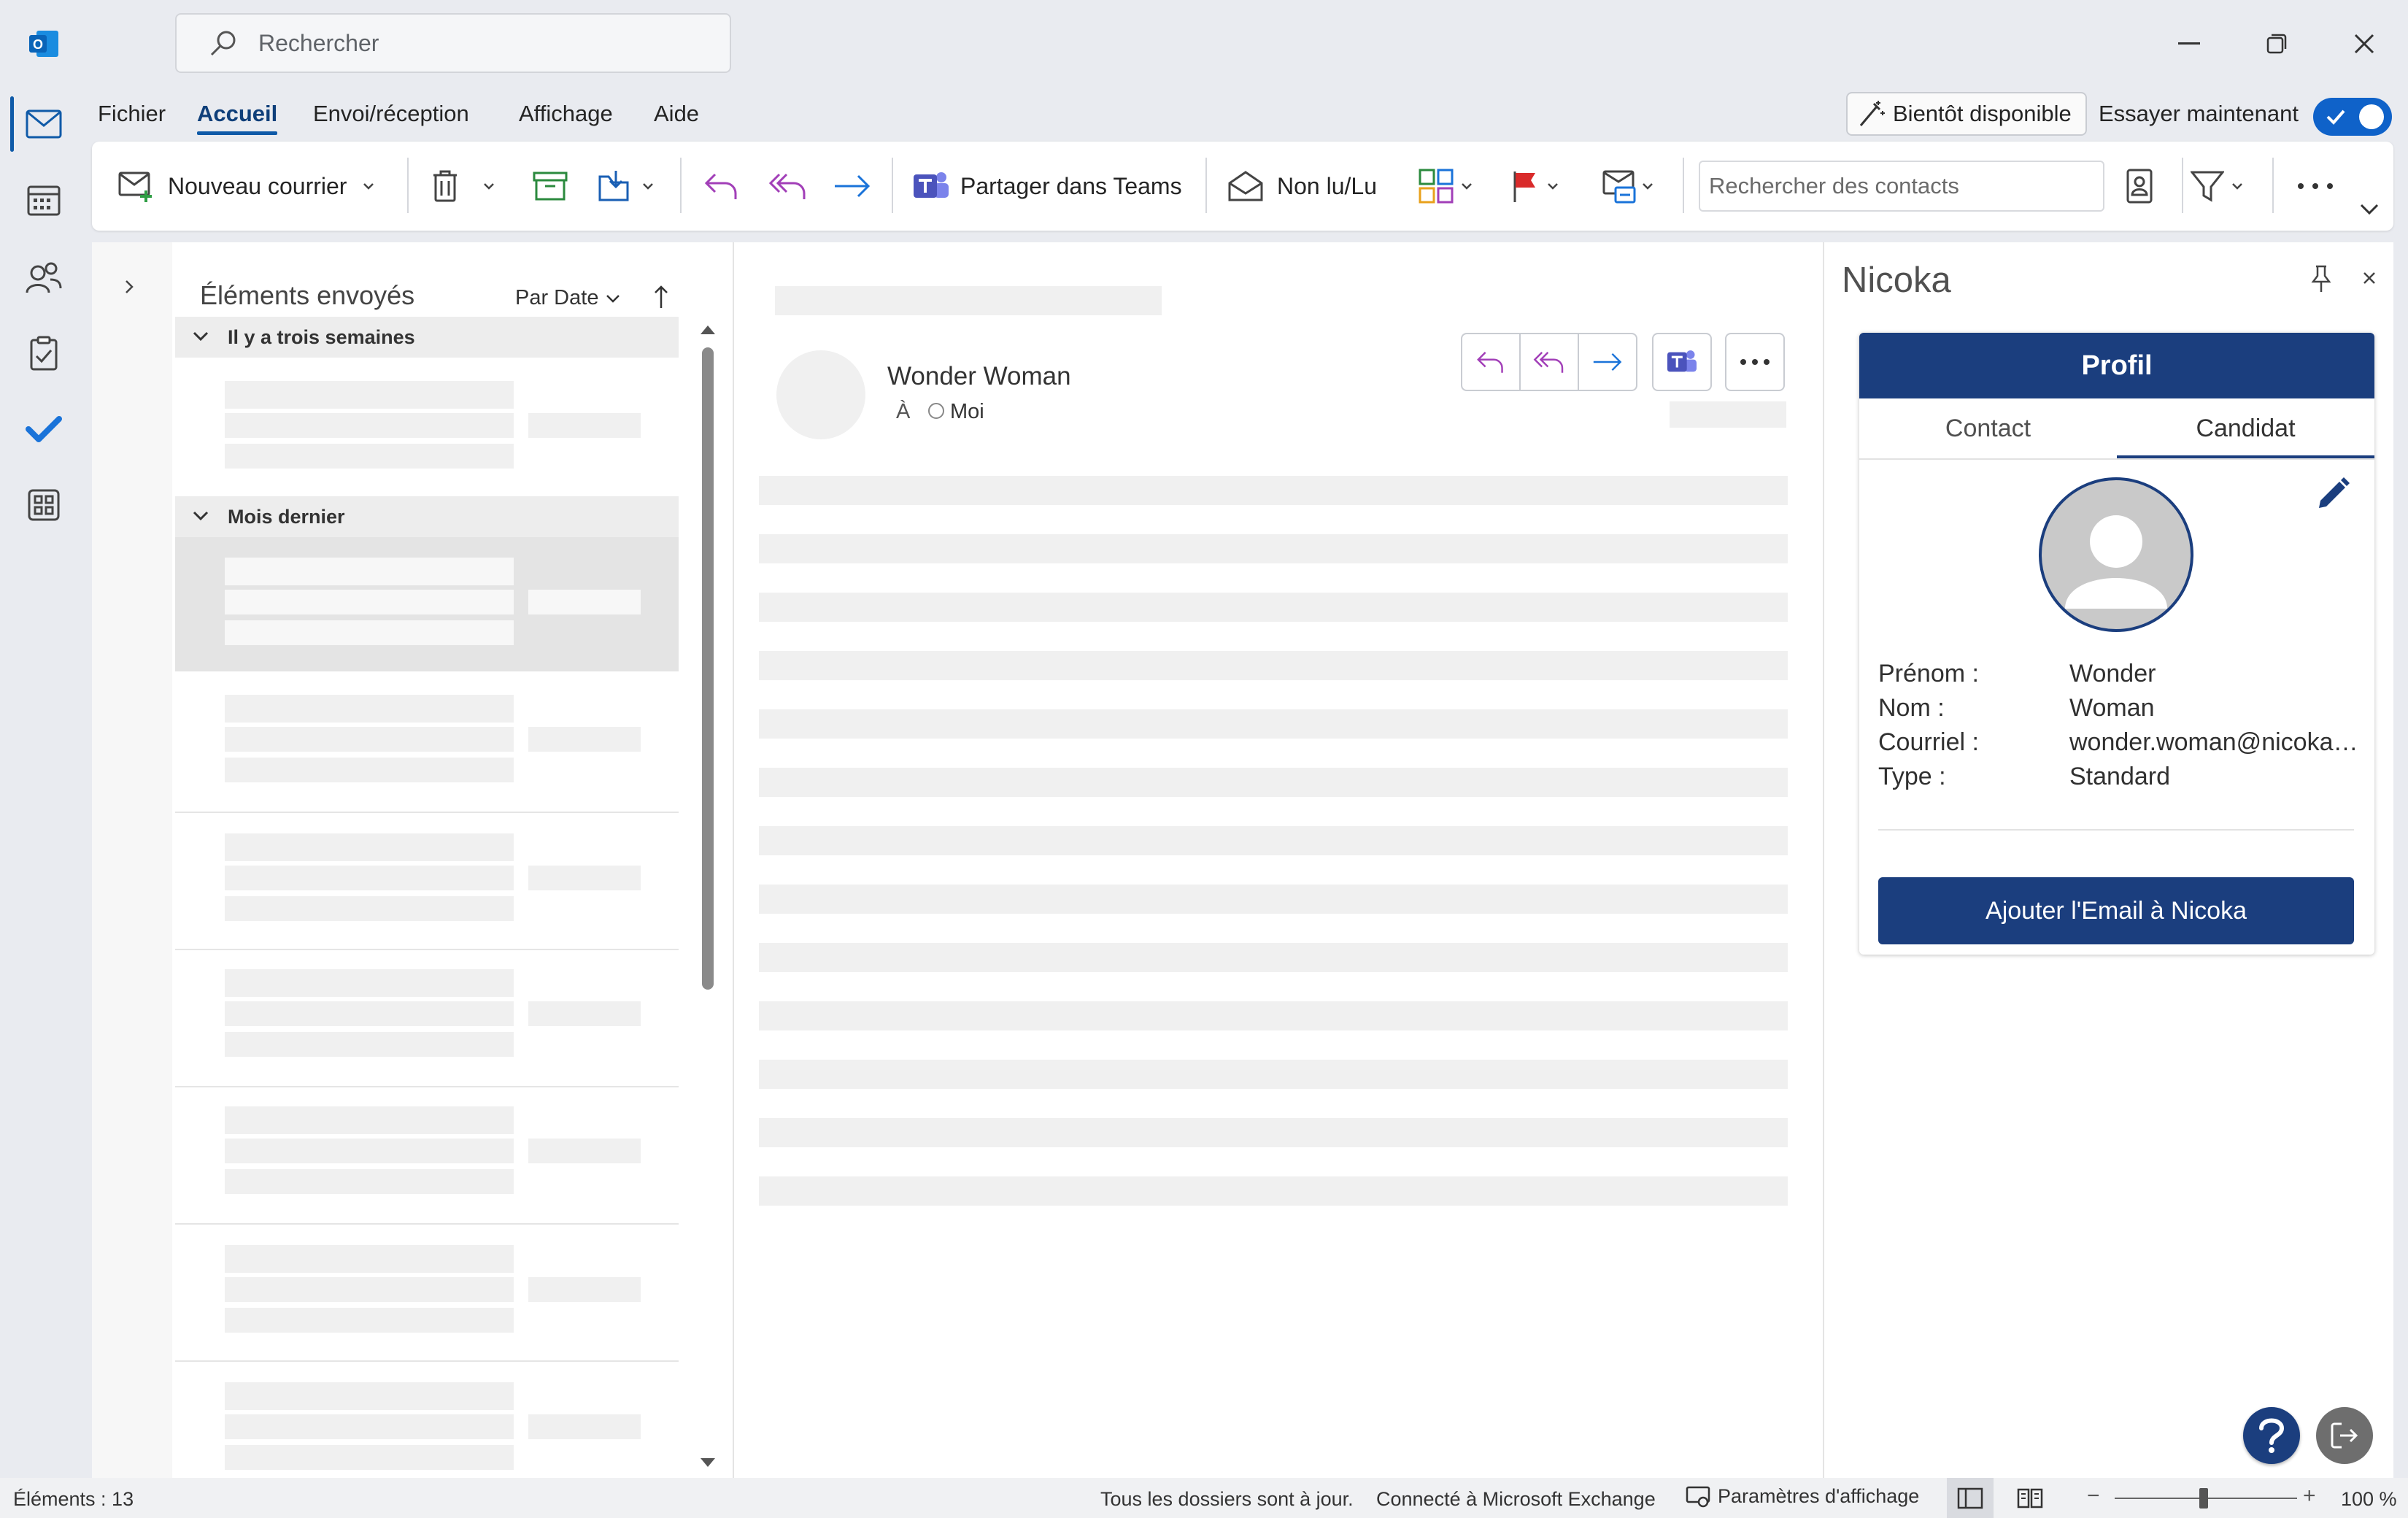 Image resolution: width=2408 pixels, height=1518 pixels. Describe the element at coordinates (2116, 459) in the screenshot. I see `tab-divider` at that location.